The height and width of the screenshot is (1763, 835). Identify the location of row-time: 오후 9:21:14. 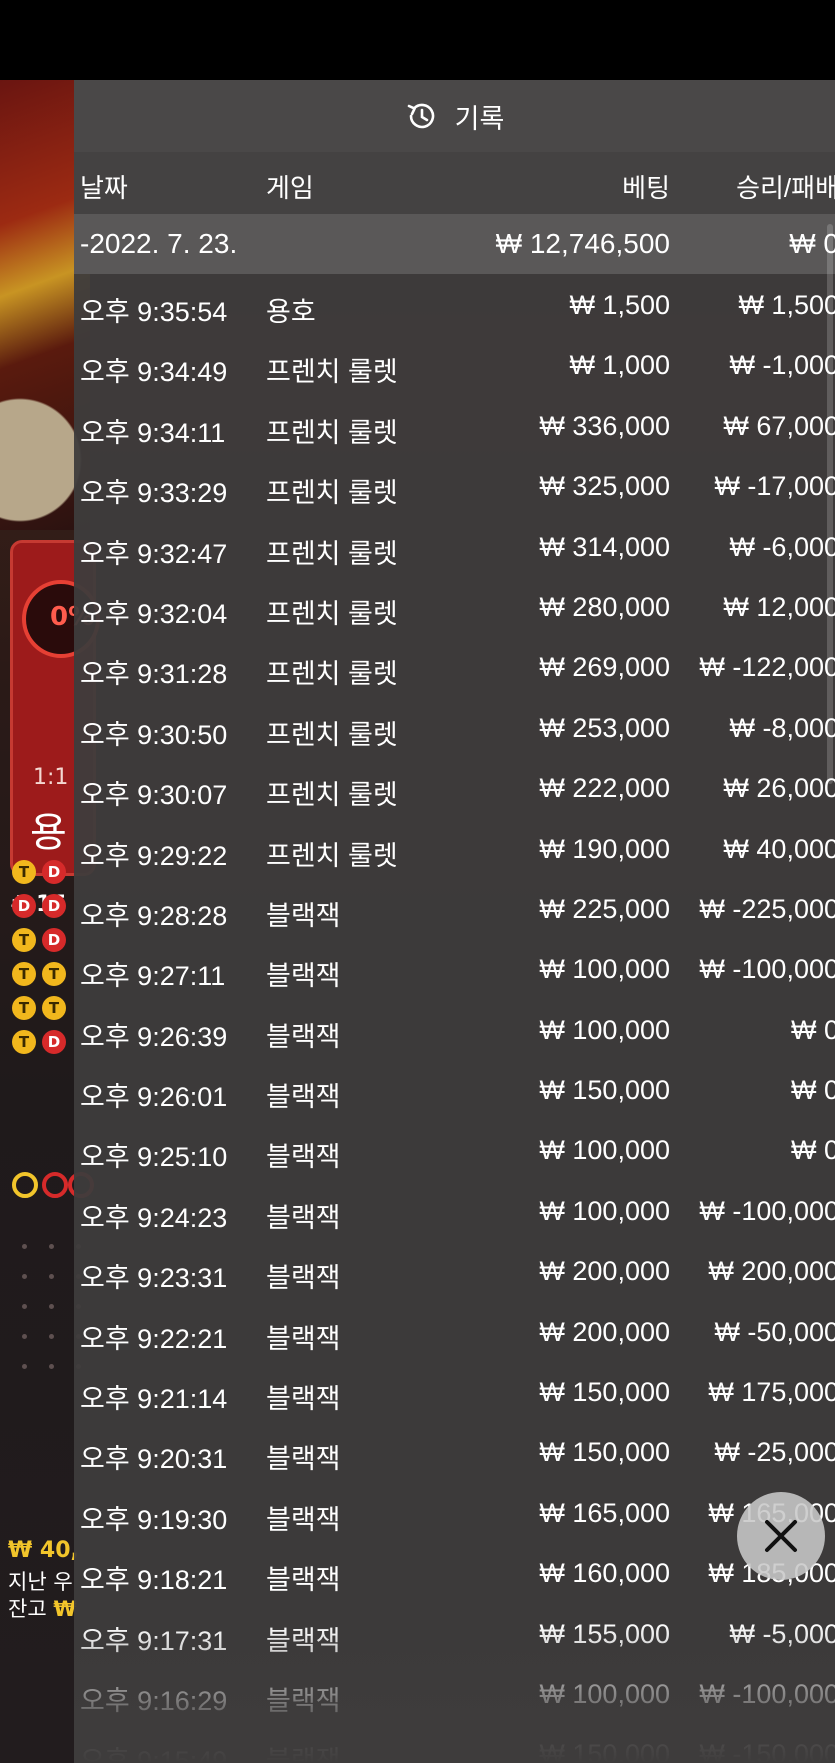
(154, 1399).